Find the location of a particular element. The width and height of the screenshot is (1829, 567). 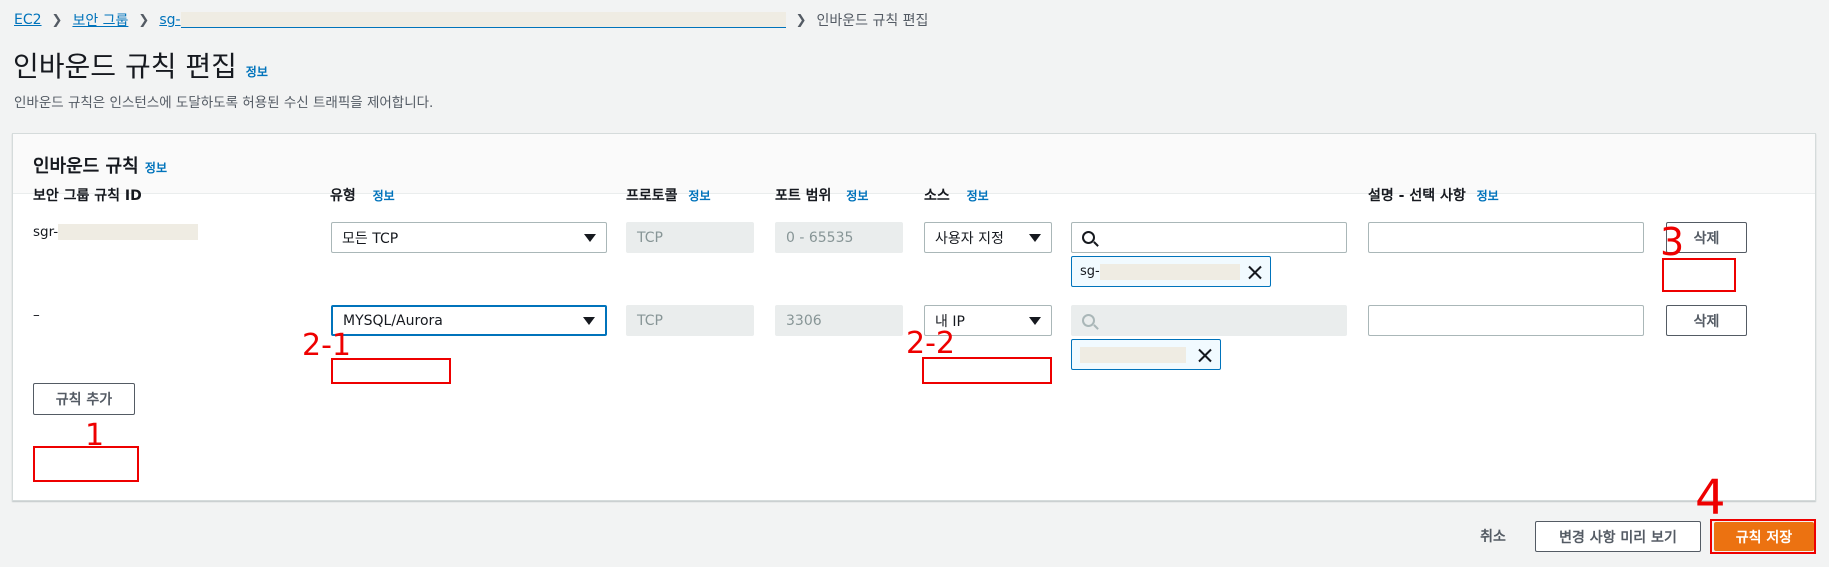

port-range-field: 0 - 65535 is located at coordinates (839, 237).